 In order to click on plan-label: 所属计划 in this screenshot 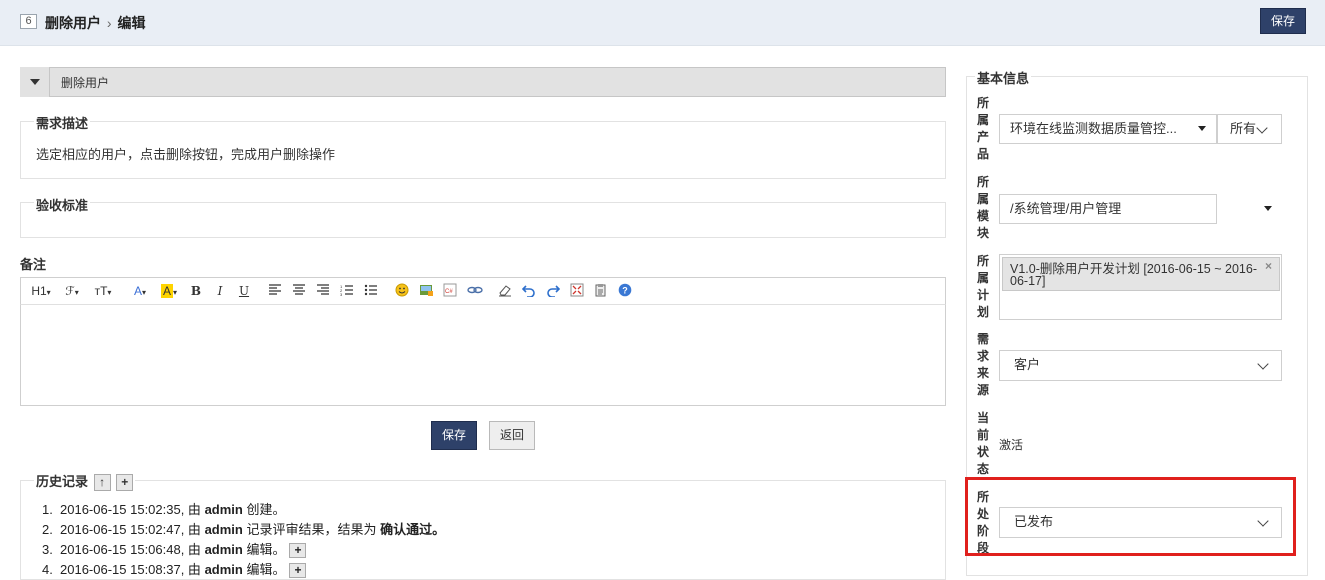, I will do `click(982, 286)`.